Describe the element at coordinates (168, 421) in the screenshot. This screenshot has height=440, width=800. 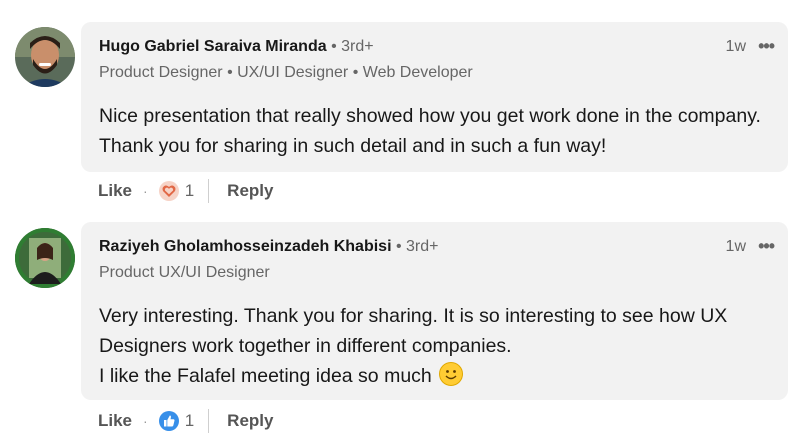
I see `thumbs-up-reaction-icon` at that location.